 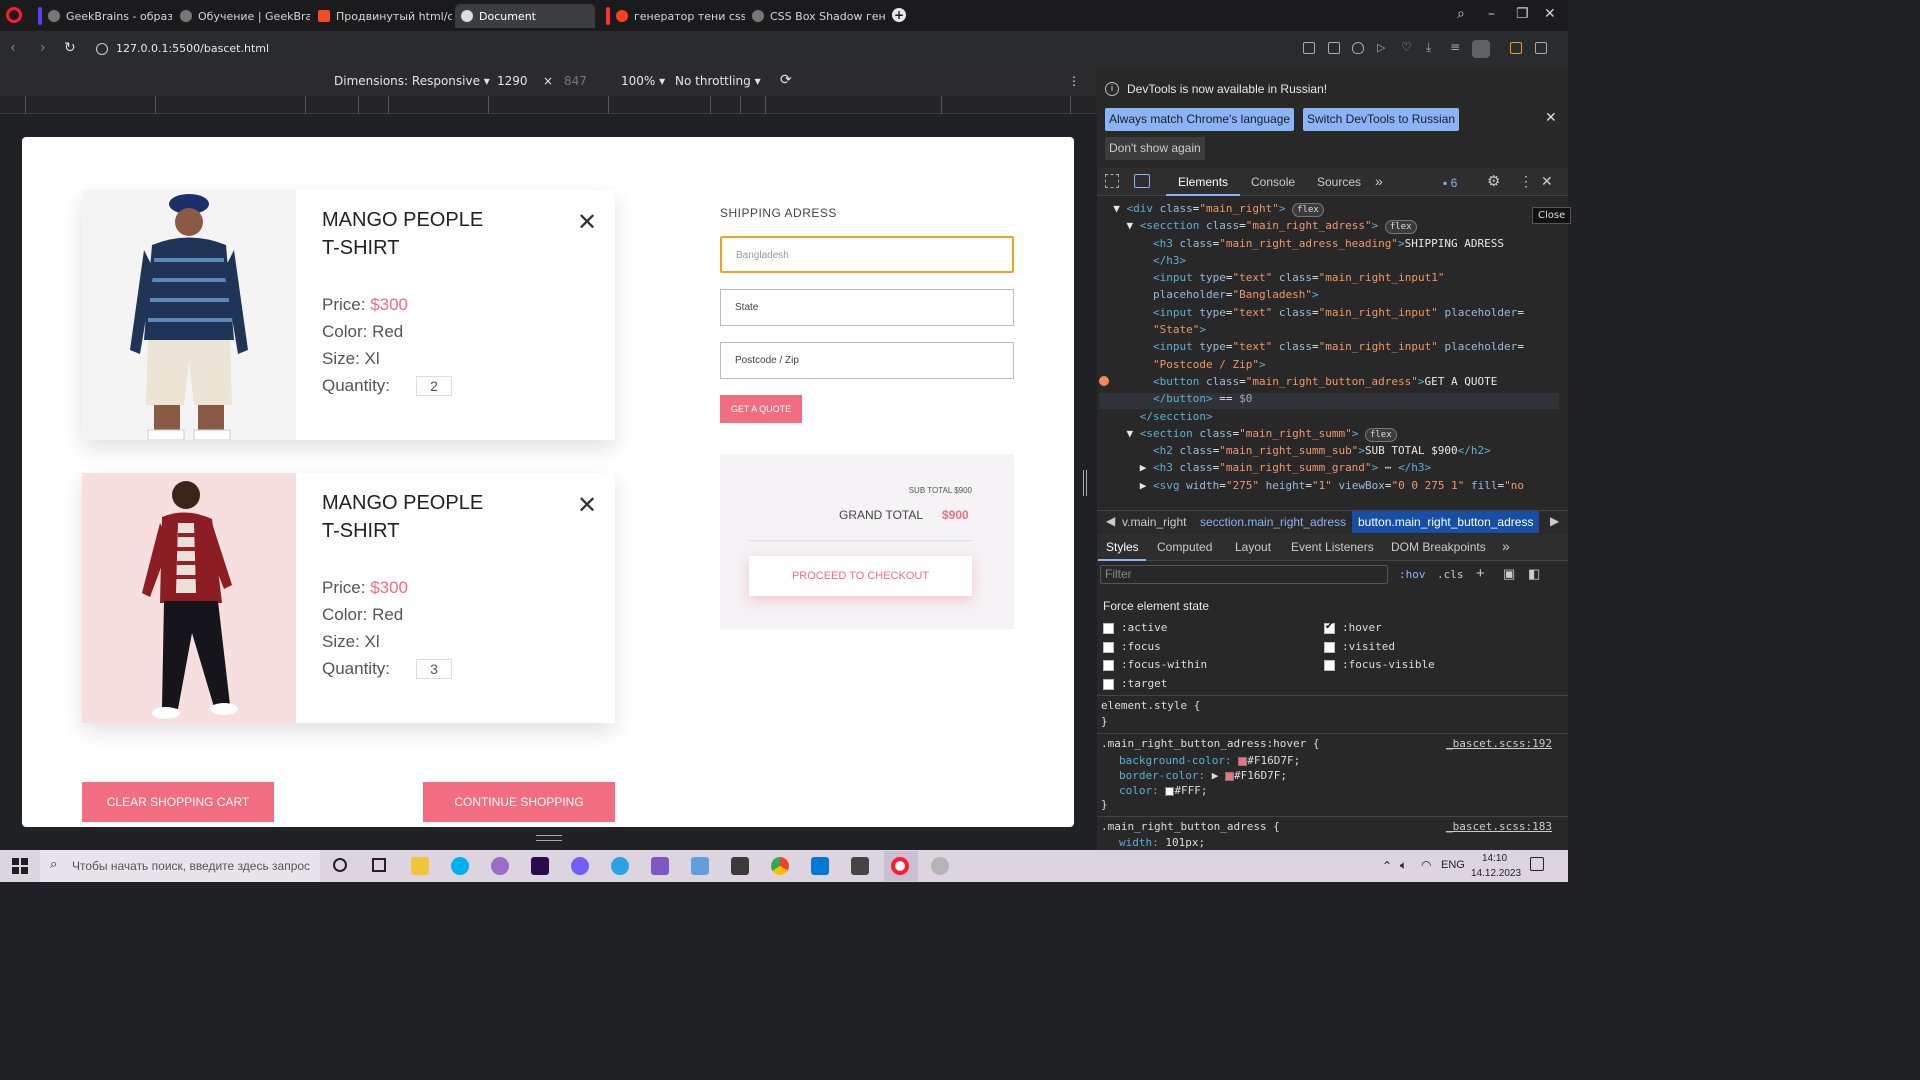 What do you see at coordinates (1550, 14) in the screenshot?
I see `close-window-button: ✕` at bounding box center [1550, 14].